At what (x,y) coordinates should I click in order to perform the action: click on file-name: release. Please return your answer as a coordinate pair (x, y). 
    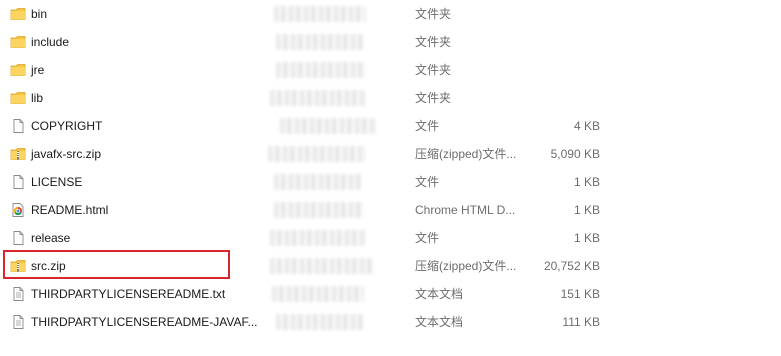
    Looking at the image, I should click on (51, 238).